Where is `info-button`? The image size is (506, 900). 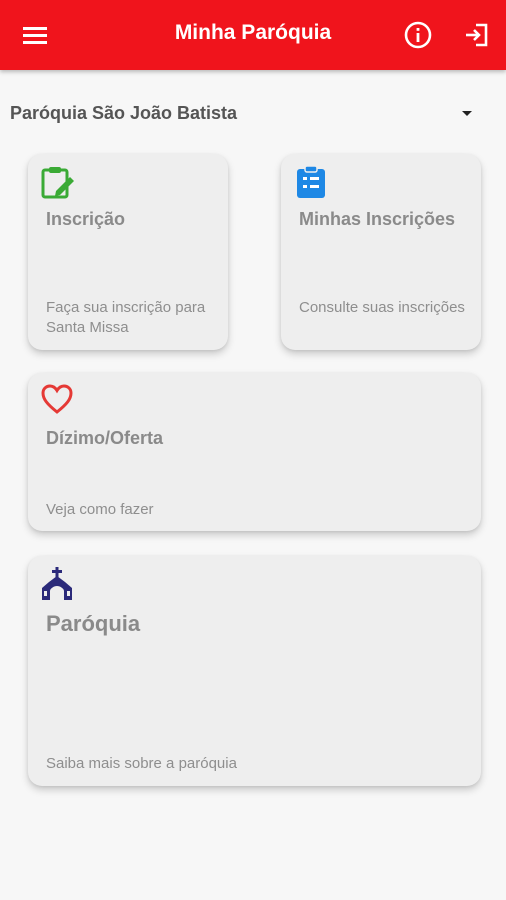 info-button is located at coordinates (418, 35).